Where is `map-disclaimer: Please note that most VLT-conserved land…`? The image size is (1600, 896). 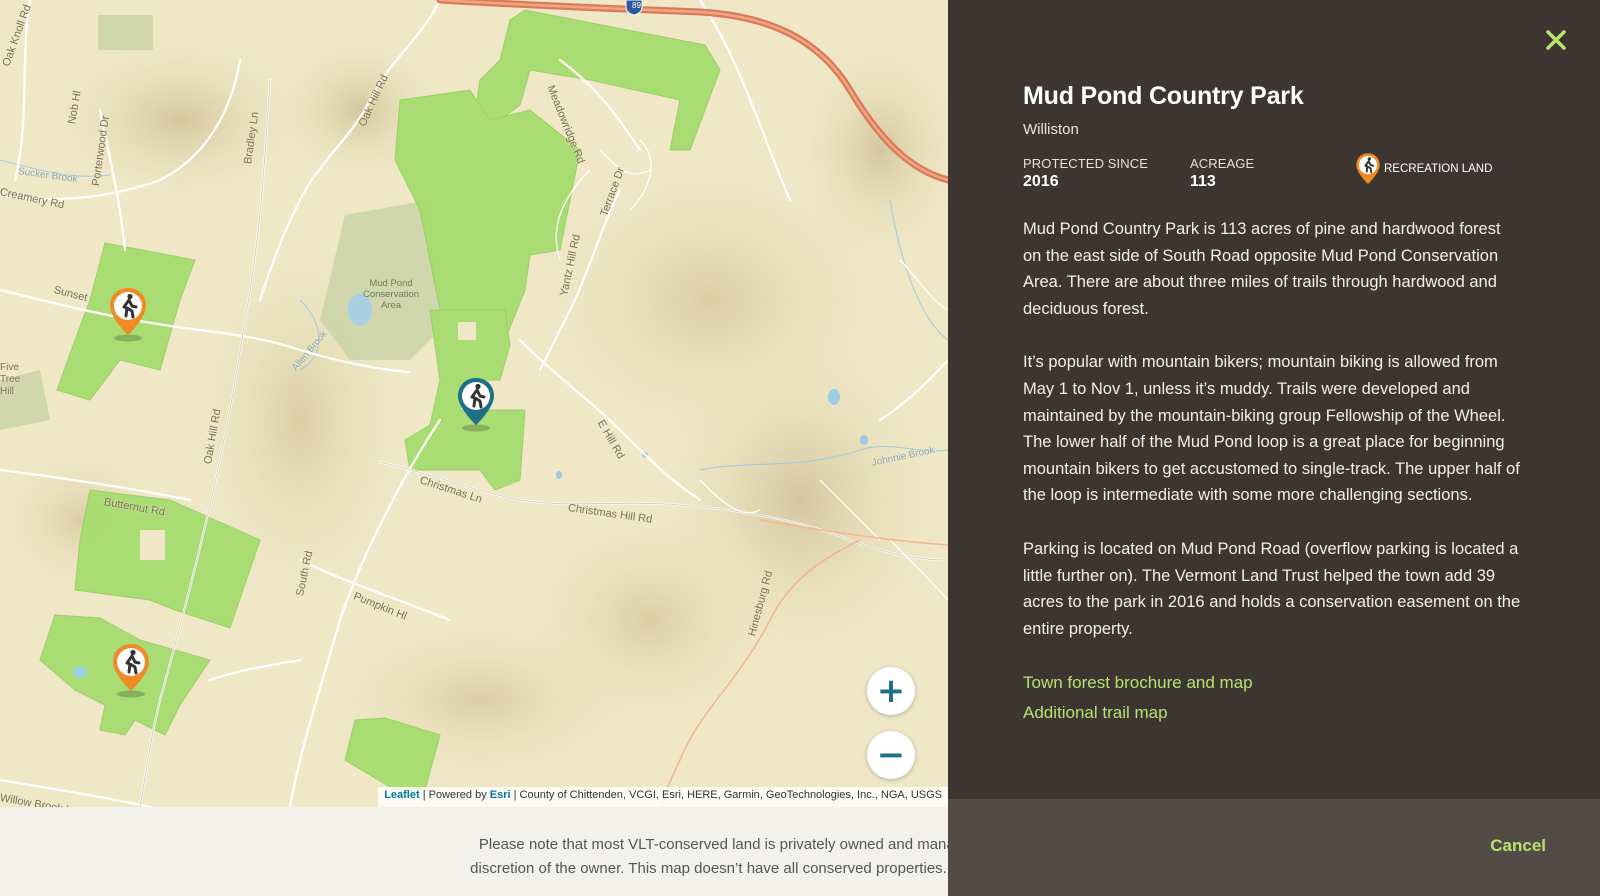 map-disclaimer: Please note that most VLT-conserved land… is located at coordinates (474, 851).